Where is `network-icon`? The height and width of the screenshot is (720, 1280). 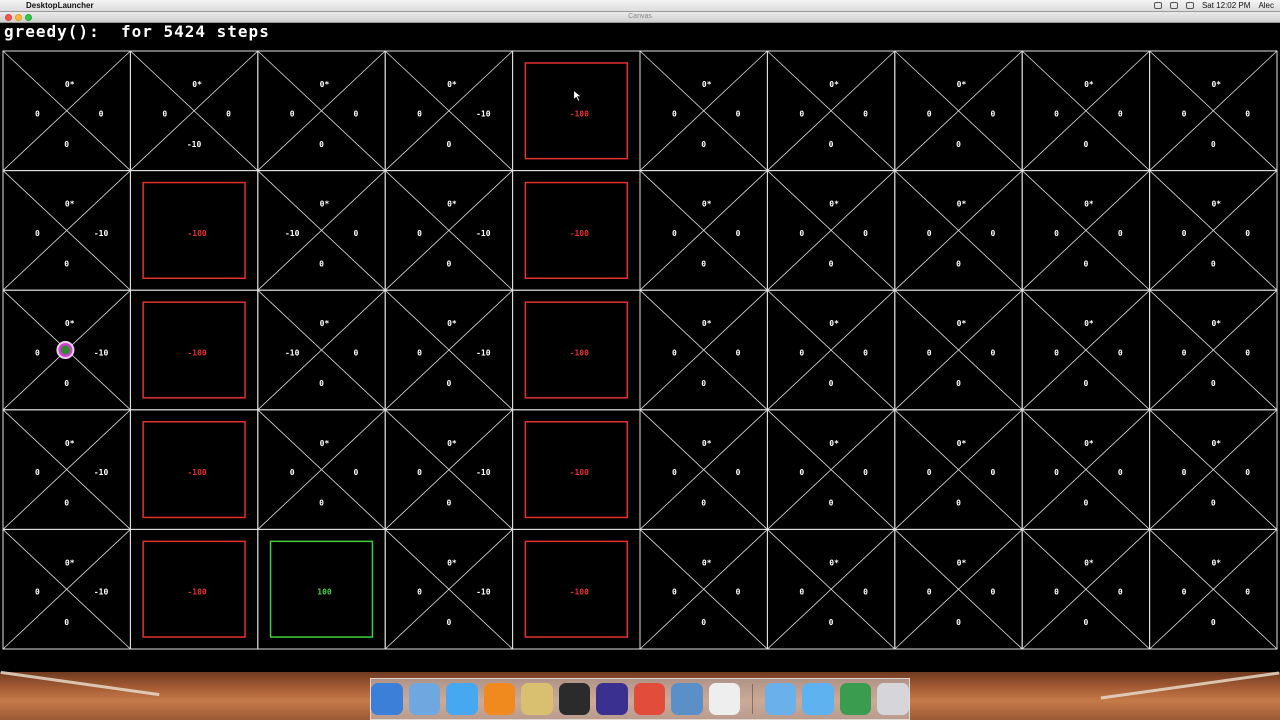 network-icon is located at coordinates (687, 699).